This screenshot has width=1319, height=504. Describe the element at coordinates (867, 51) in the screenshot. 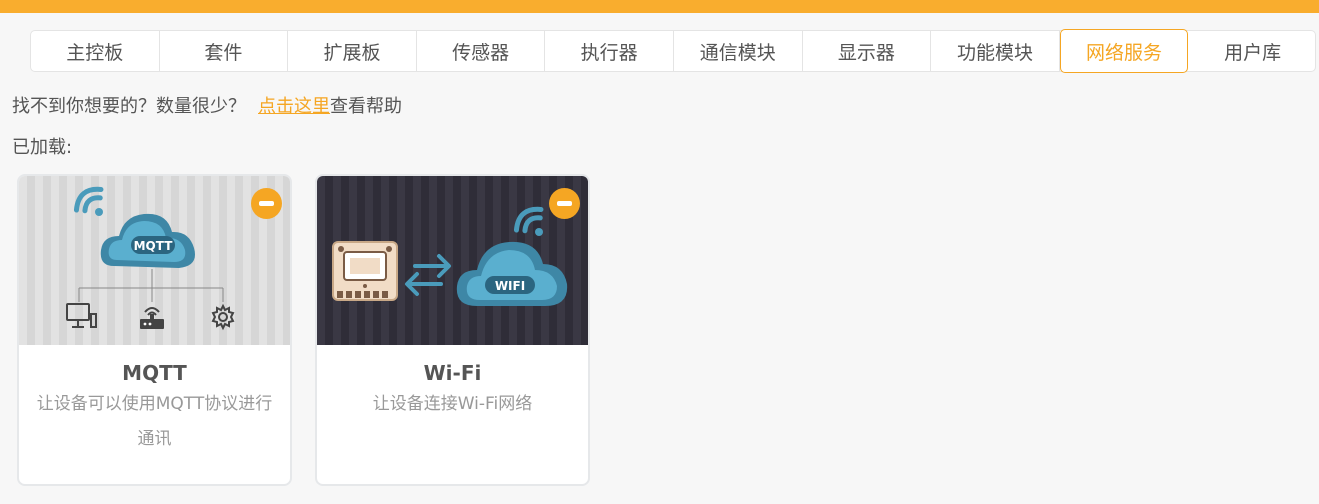

I see `tab-displays: 显示器` at that location.